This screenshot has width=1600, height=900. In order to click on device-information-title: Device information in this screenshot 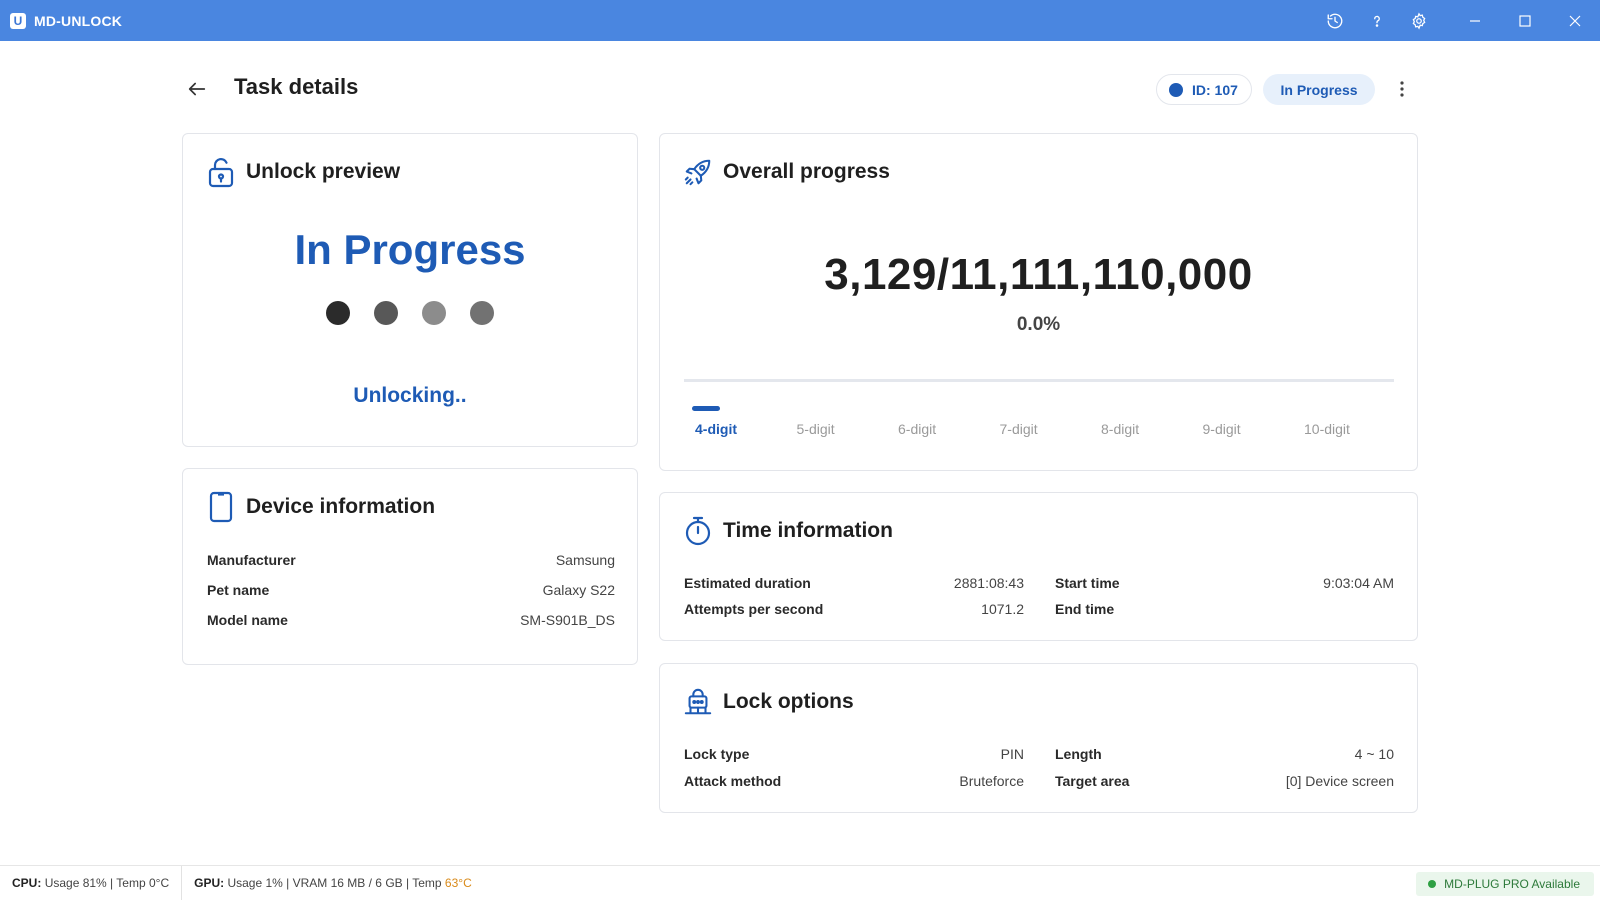, I will do `click(341, 506)`.